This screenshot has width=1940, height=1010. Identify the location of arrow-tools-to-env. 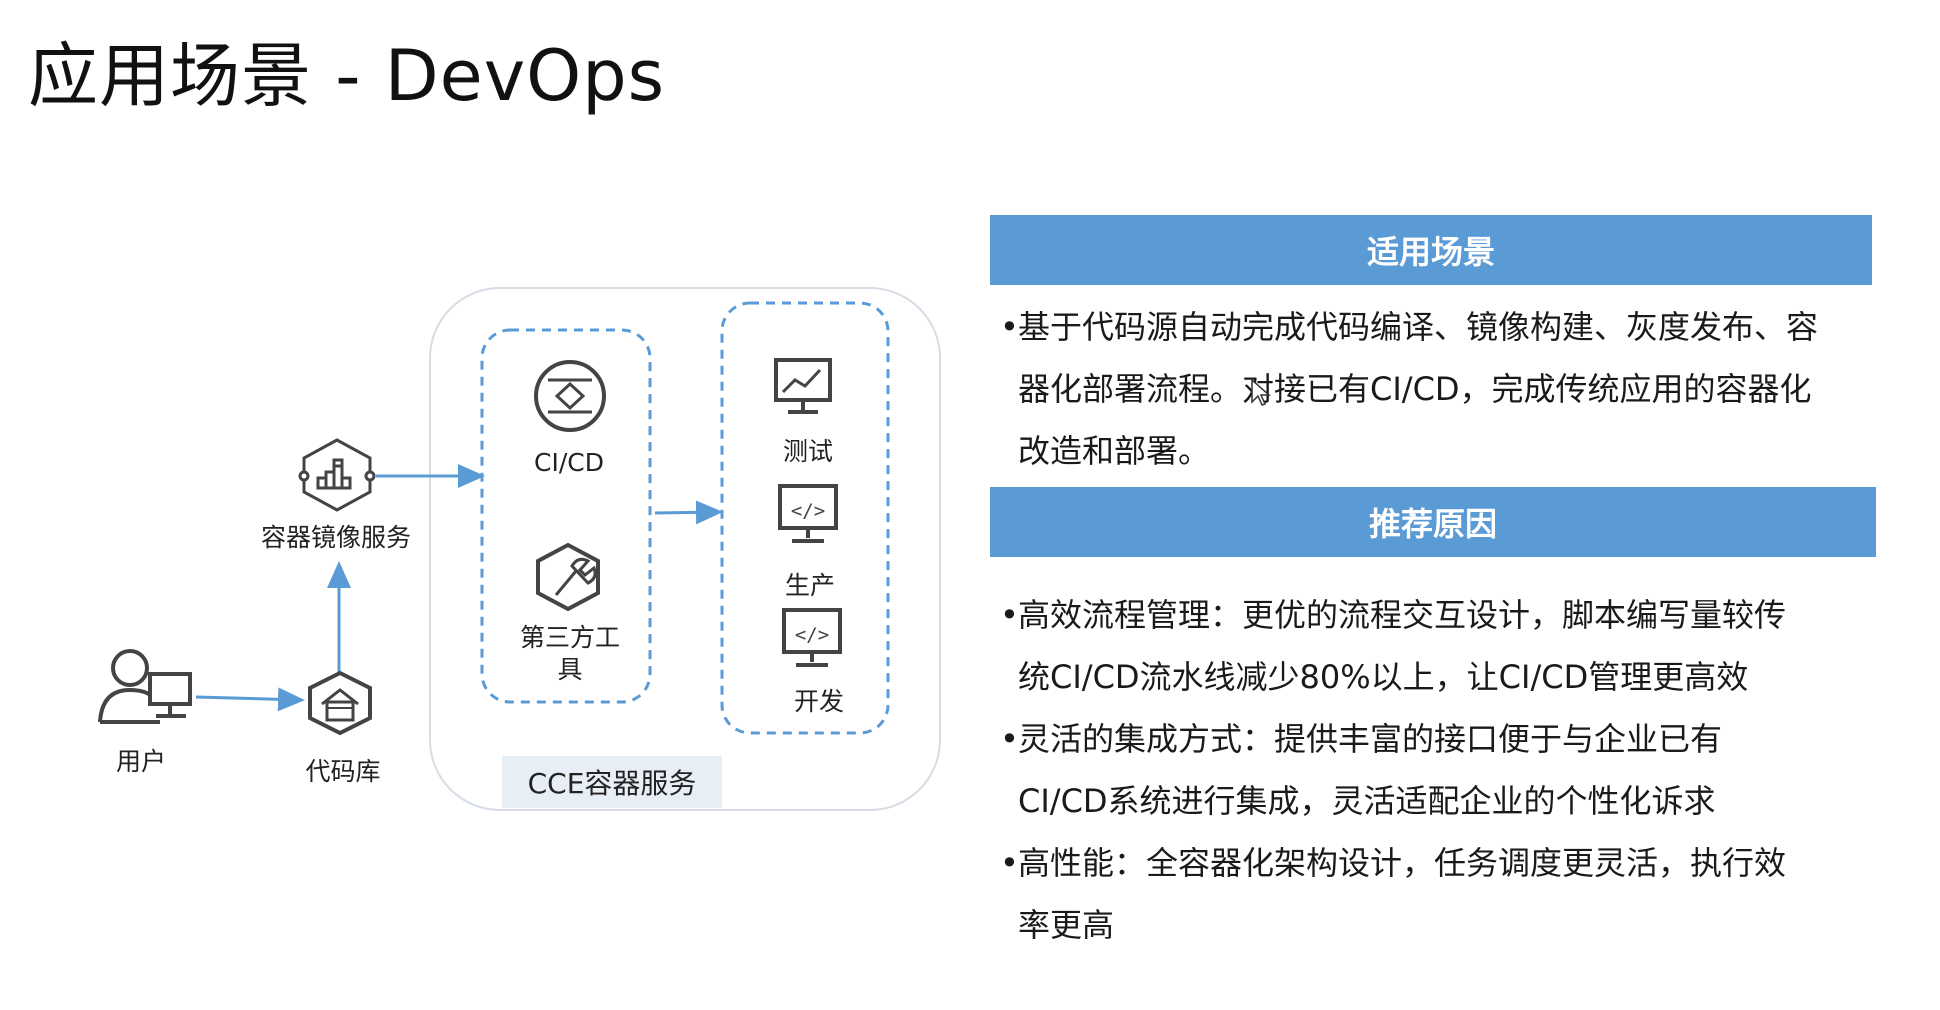
(688, 512).